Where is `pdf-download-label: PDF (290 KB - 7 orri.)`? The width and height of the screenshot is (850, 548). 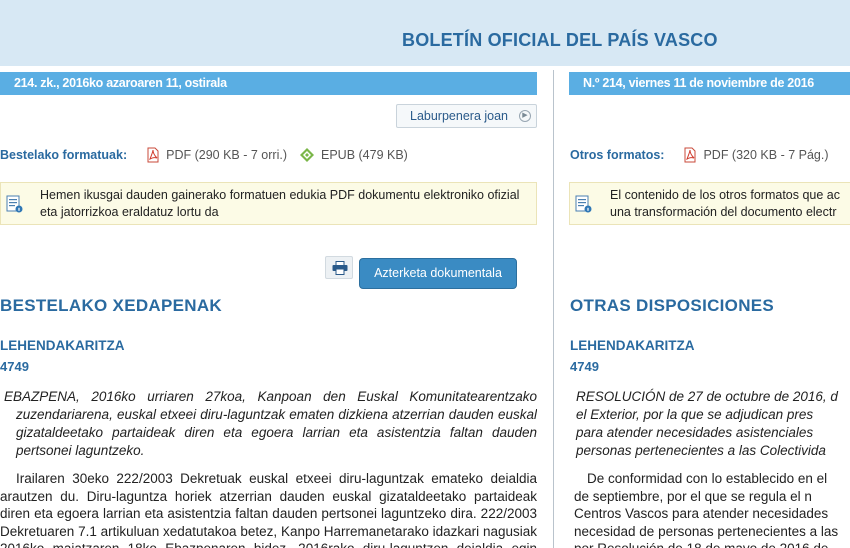 pdf-download-label: PDF (290 KB - 7 orri.) is located at coordinates (226, 155).